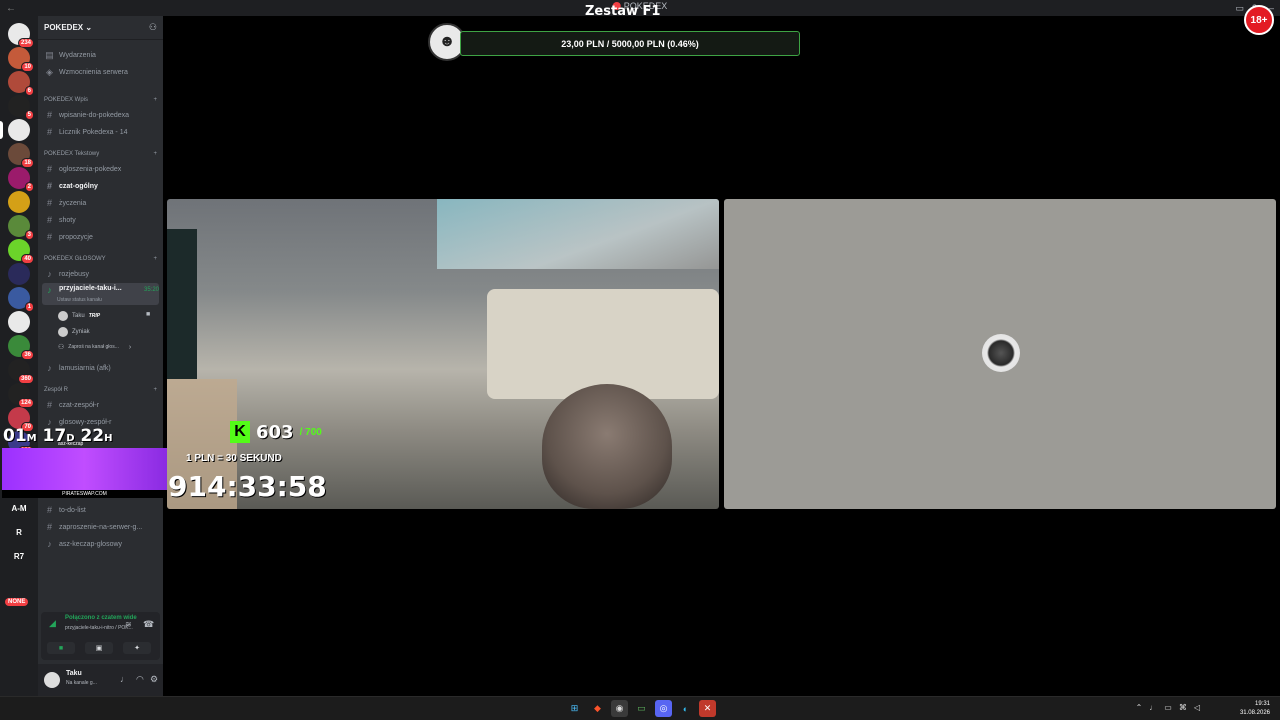  Describe the element at coordinates (100, 368) in the screenshot. I see `afk-channel-item: ♪ lamusiarnia (afk)` at that location.